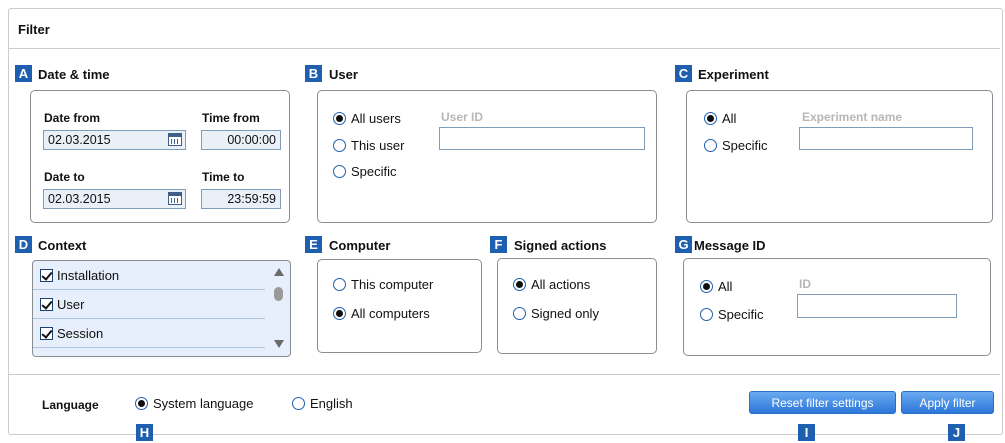 The height and width of the screenshot is (443, 1005). What do you see at coordinates (203, 403) in the screenshot?
I see `radio-label: System language` at bounding box center [203, 403].